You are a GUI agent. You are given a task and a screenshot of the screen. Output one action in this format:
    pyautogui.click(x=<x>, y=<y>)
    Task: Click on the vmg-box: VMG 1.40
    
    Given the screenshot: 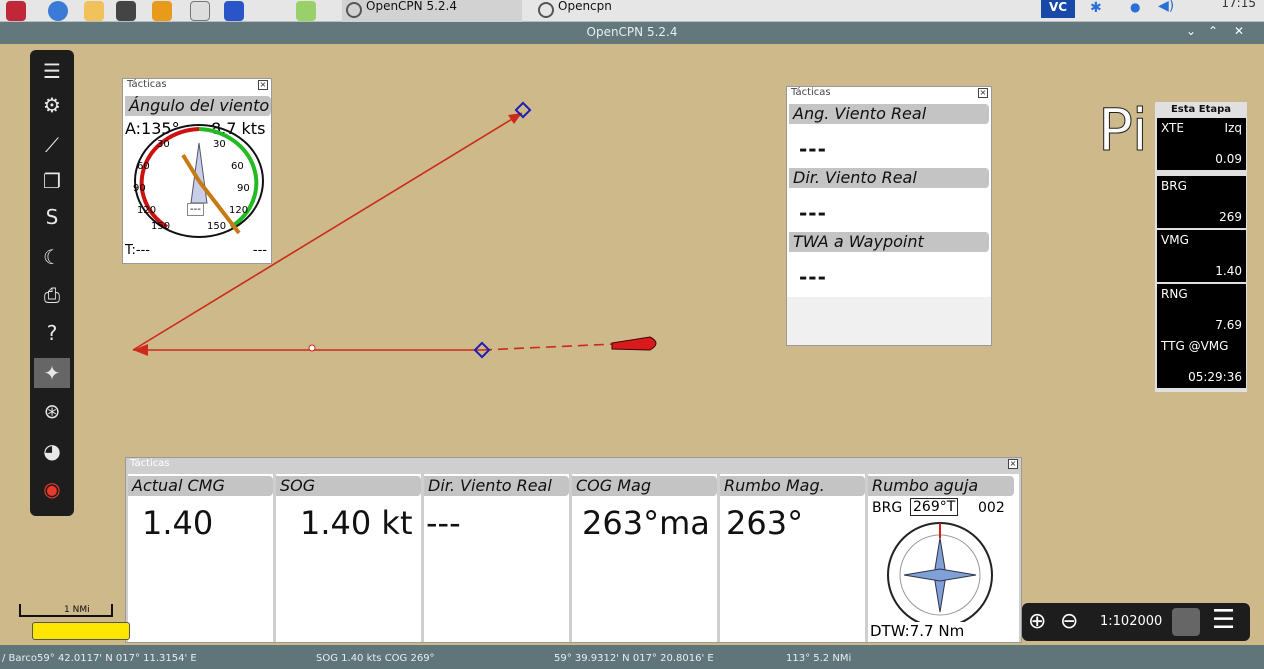 What is the action you would take?
    pyautogui.click(x=1201, y=256)
    